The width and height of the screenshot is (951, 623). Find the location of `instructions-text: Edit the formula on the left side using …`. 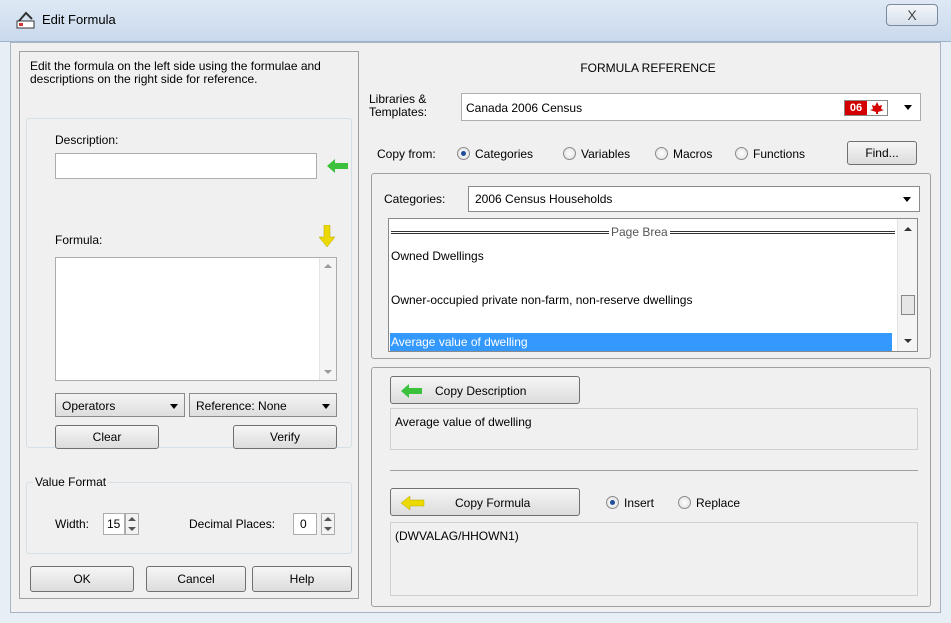

instructions-text: Edit the formula on the left side using … is located at coordinates (175, 72).